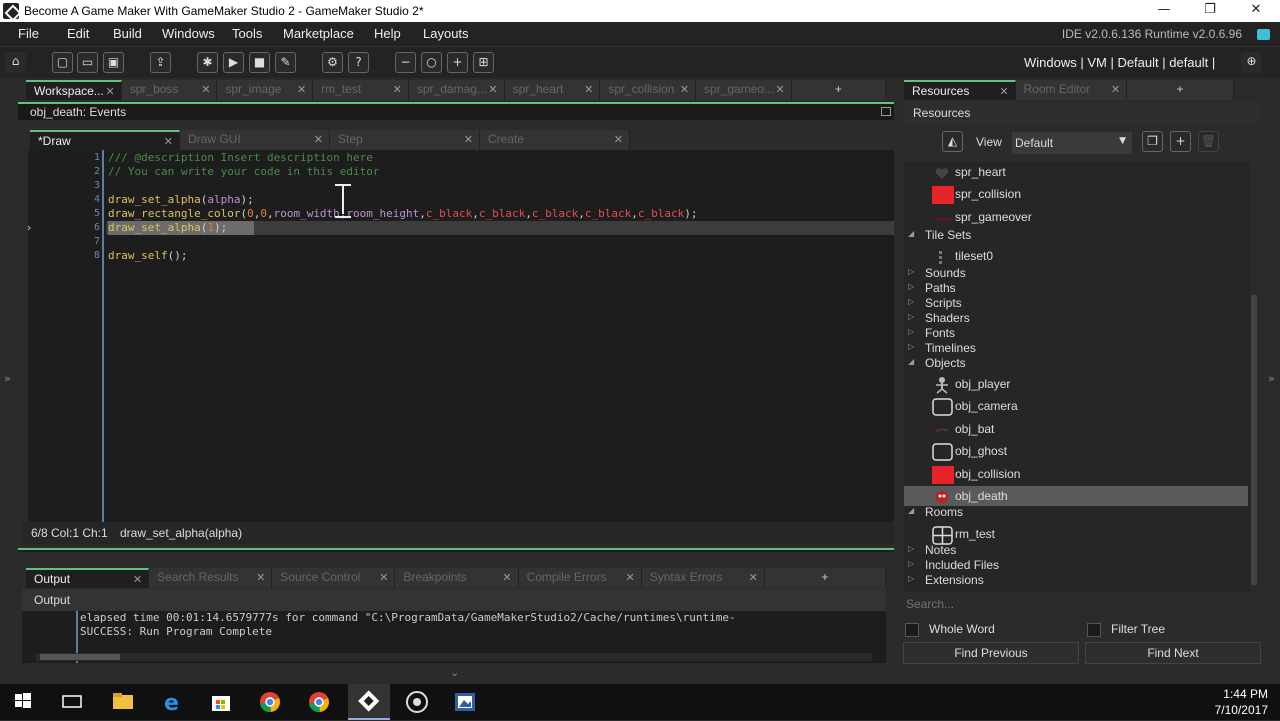  What do you see at coordinates (1071, 90) in the screenshot?
I see `tab-room-editor: Room Editor ✕` at bounding box center [1071, 90].